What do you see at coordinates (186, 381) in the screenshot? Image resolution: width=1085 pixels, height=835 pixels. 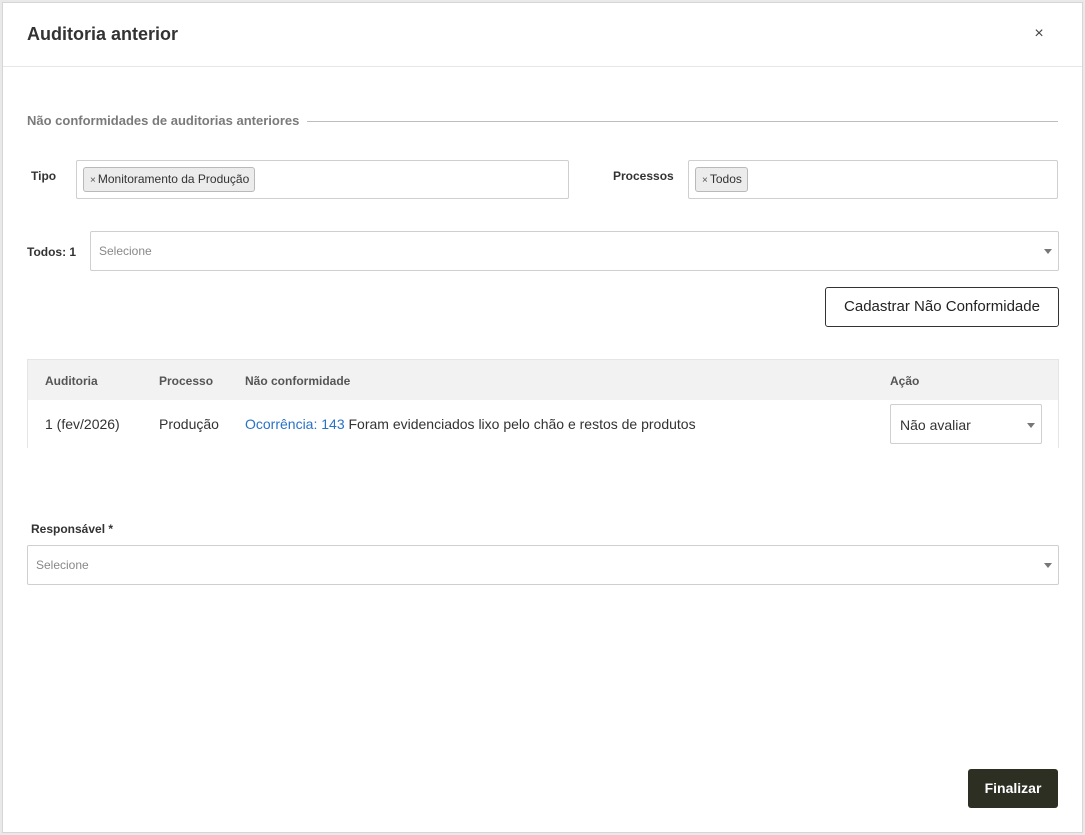 I see `header-processo: Processo` at bounding box center [186, 381].